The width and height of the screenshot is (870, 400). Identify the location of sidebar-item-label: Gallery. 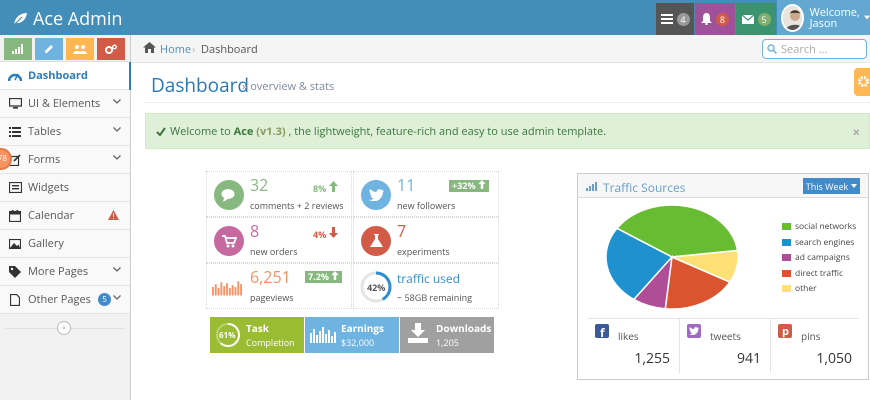
(46, 243).